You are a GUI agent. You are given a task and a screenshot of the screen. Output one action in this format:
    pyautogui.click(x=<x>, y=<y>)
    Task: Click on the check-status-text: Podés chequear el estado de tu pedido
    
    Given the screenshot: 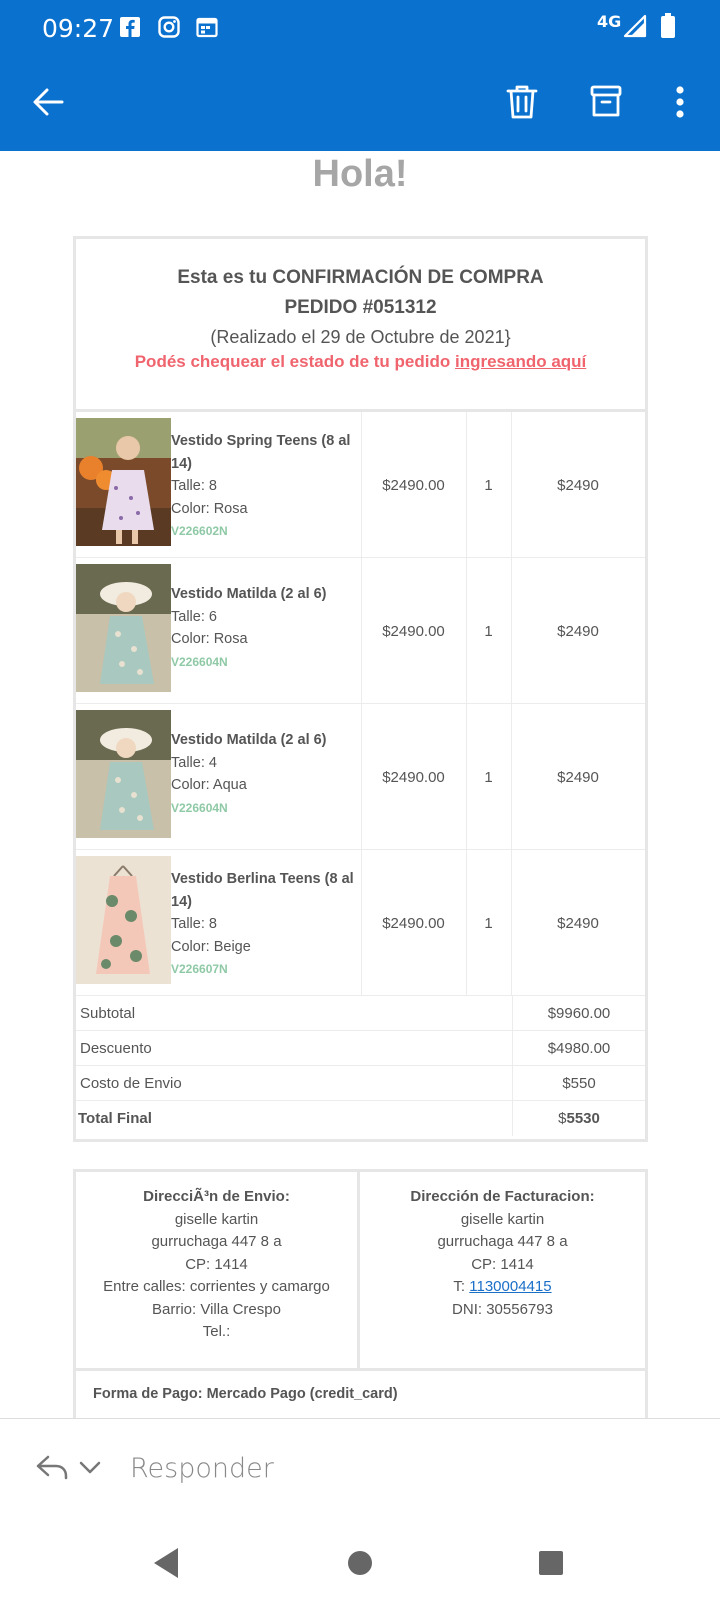 What is the action you would take?
    pyautogui.click(x=294, y=361)
    